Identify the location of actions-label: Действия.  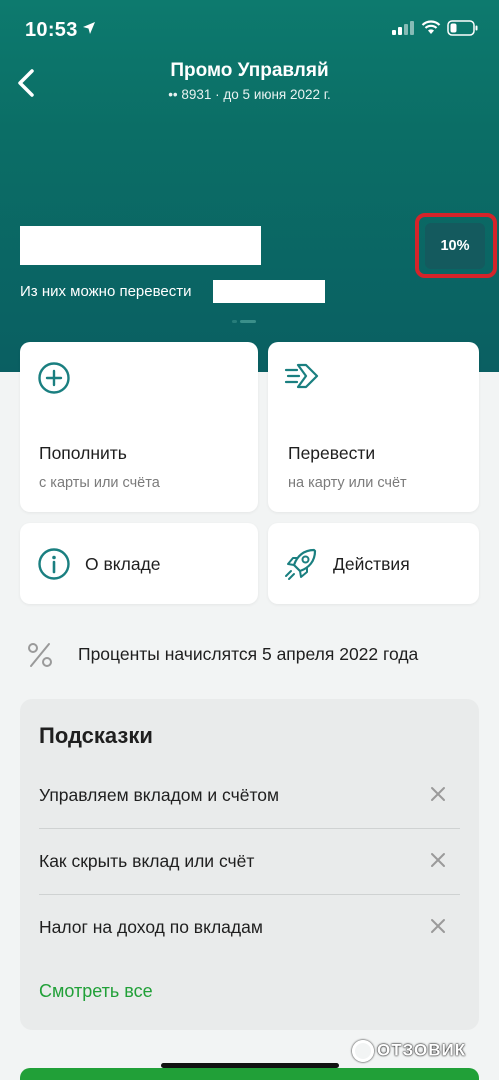
(371, 564).